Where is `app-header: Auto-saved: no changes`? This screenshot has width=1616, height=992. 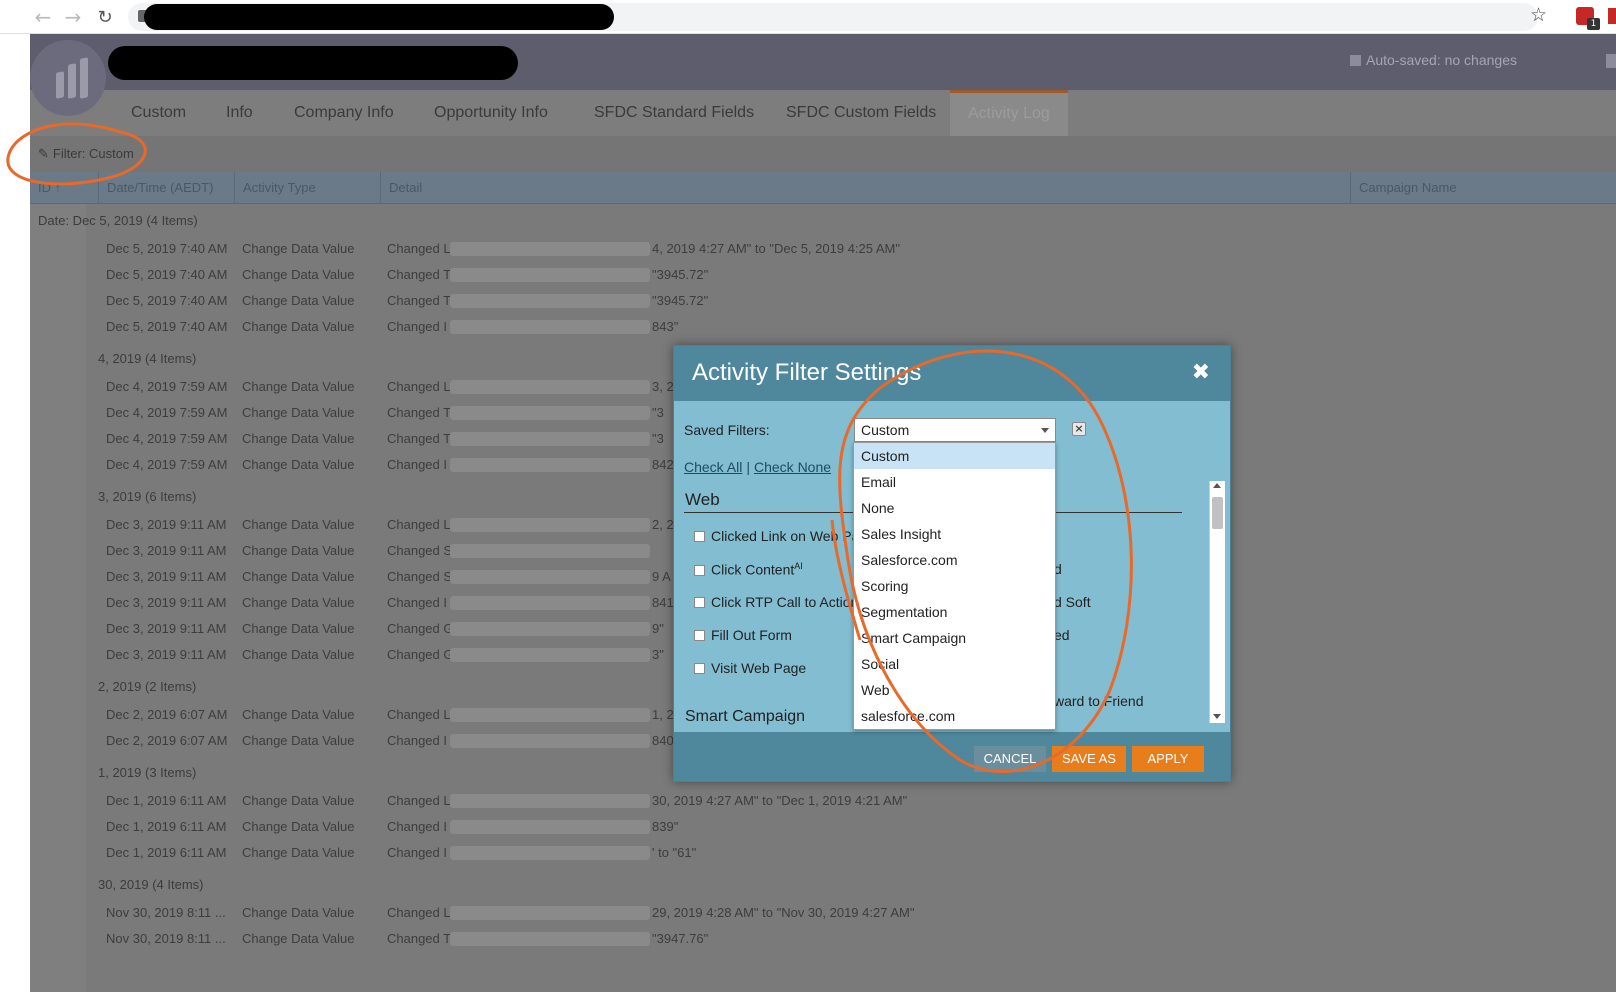
app-header: Auto-saved: no changes is located at coordinates (823, 62).